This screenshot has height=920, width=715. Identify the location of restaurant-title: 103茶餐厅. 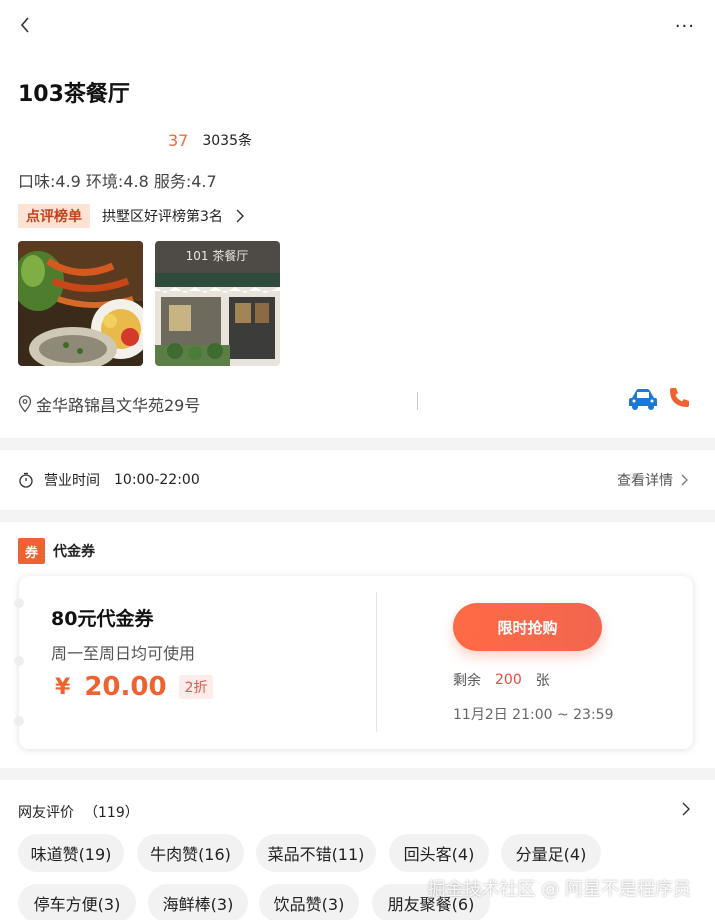
(74, 94).